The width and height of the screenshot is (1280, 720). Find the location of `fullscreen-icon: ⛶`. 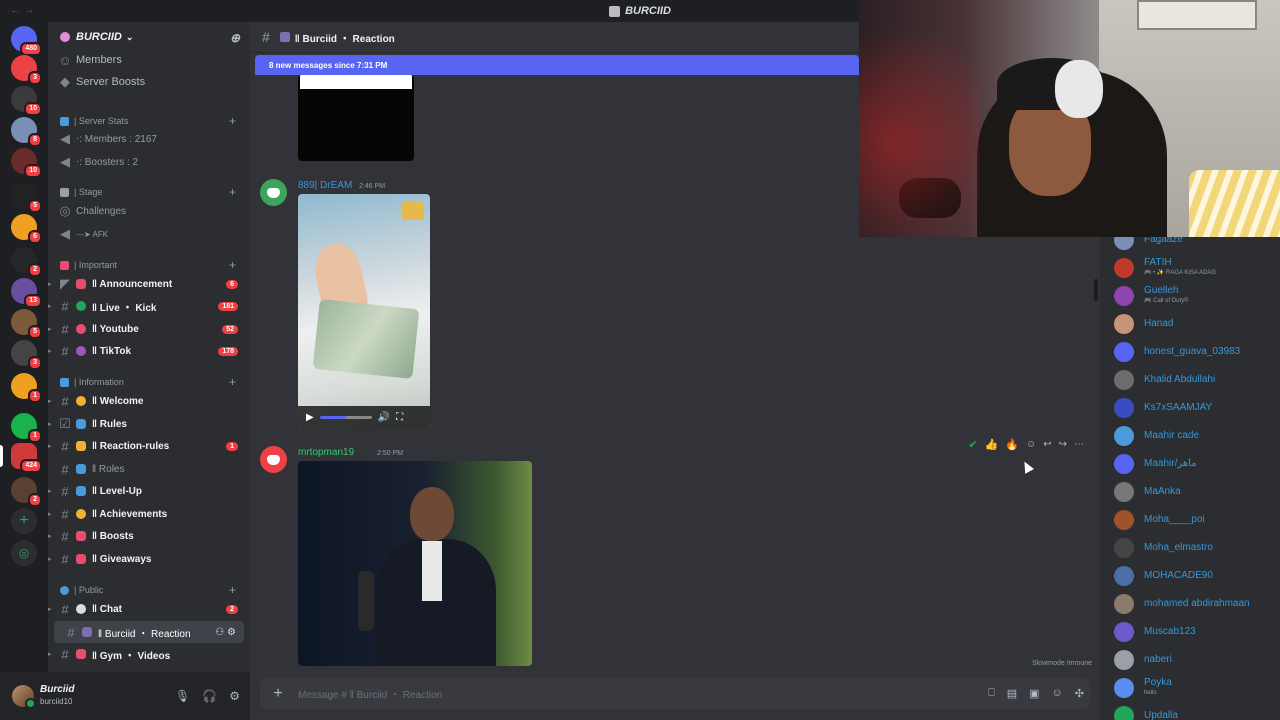

fullscreen-icon: ⛶ is located at coordinates (399, 417).